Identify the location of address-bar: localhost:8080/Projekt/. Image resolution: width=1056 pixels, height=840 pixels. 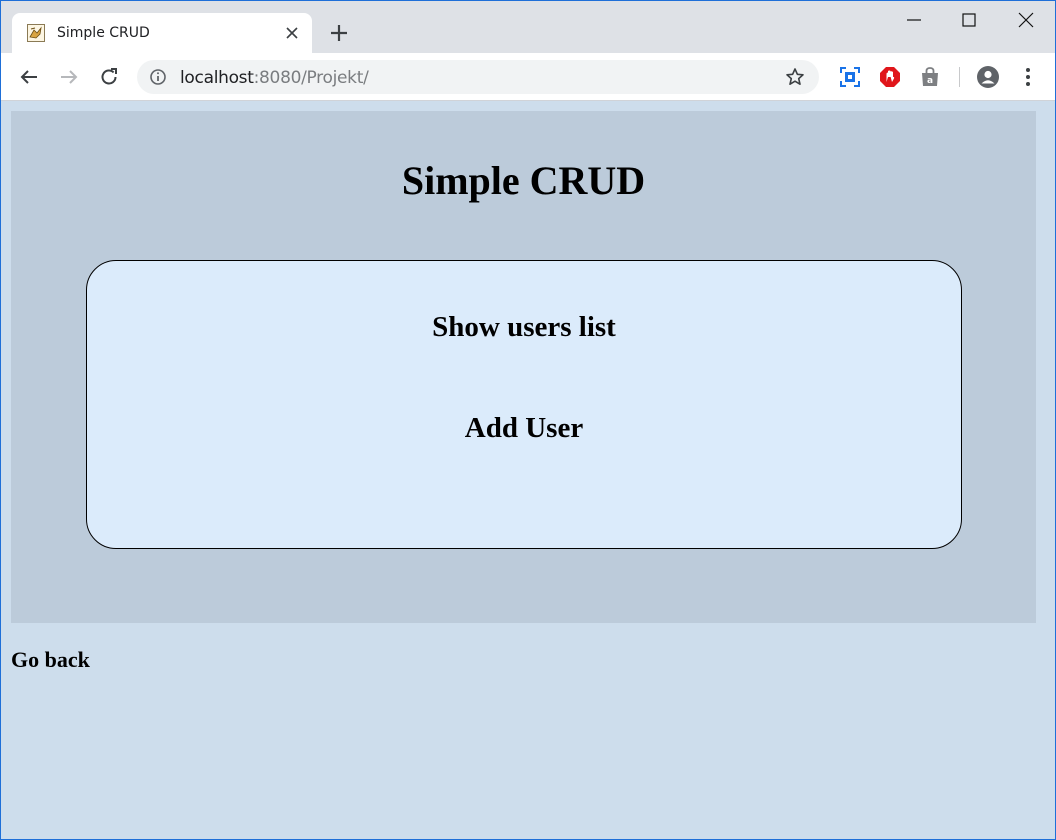
(478, 77).